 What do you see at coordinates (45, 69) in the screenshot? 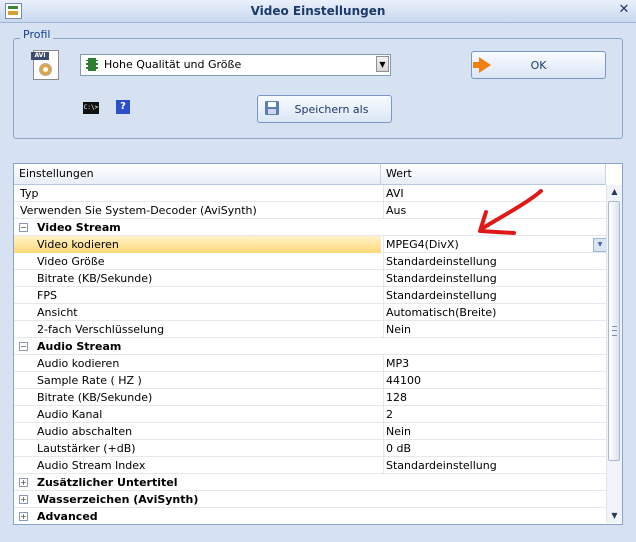
I see `disc-icon` at bounding box center [45, 69].